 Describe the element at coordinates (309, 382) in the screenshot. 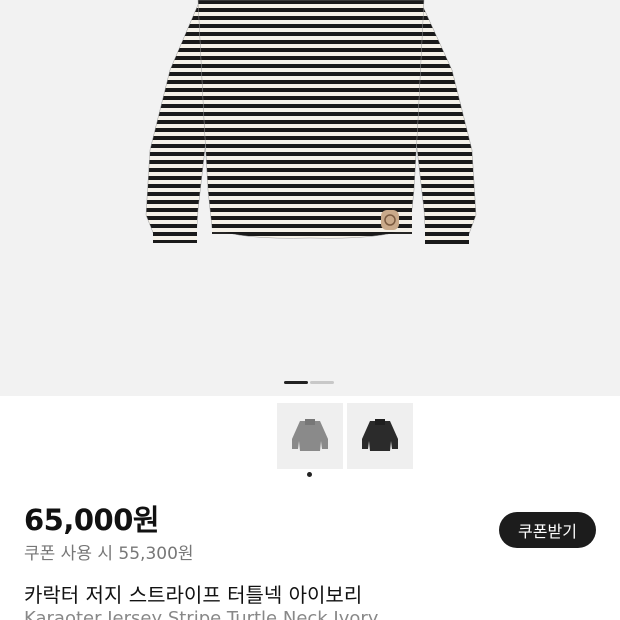

I see `slide-indicator` at that location.